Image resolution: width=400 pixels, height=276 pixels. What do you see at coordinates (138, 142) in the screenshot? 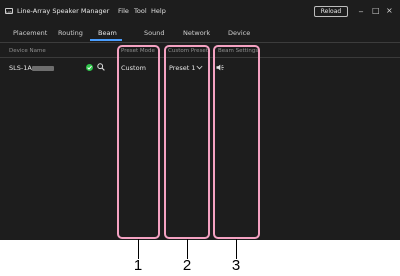
I see `highlight-box-preset-mode` at bounding box center [138, 142].